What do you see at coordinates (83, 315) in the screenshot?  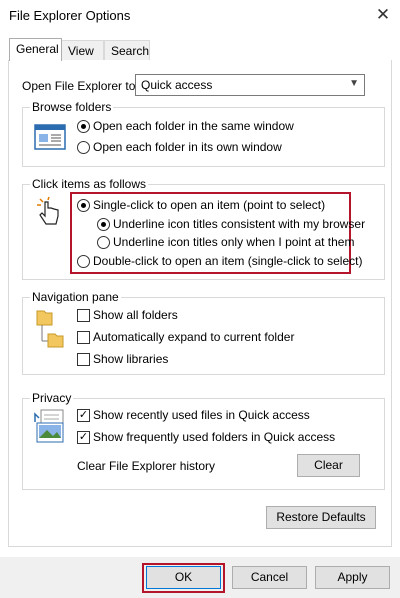 I see `show-all-folders-checkbox` at bounding box center [83, 315].